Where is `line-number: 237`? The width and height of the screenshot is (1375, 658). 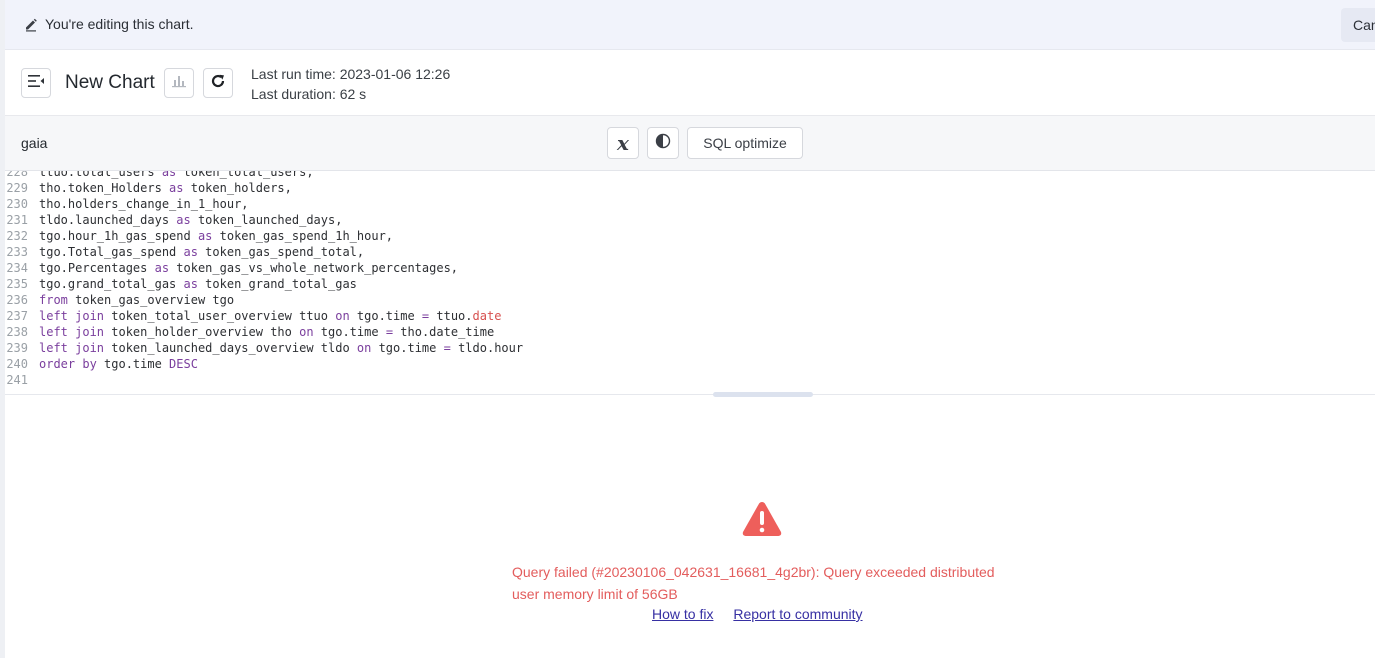 line-number: 237 is located at coordinates (17, 316).